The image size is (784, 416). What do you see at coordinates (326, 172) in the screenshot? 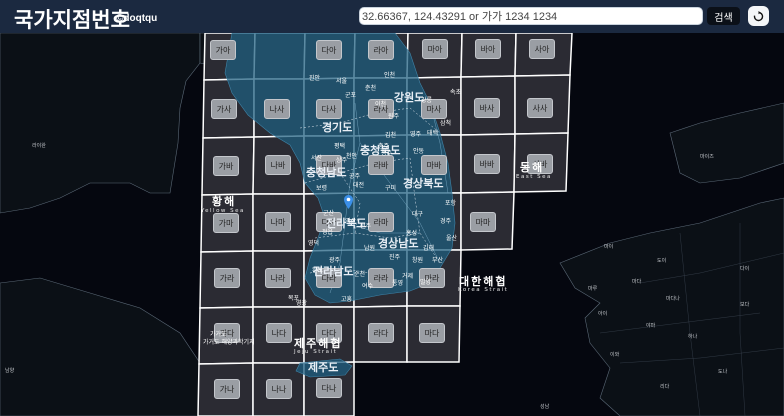
I see `region-label: 충청남도` at bounding box center [326, 172].